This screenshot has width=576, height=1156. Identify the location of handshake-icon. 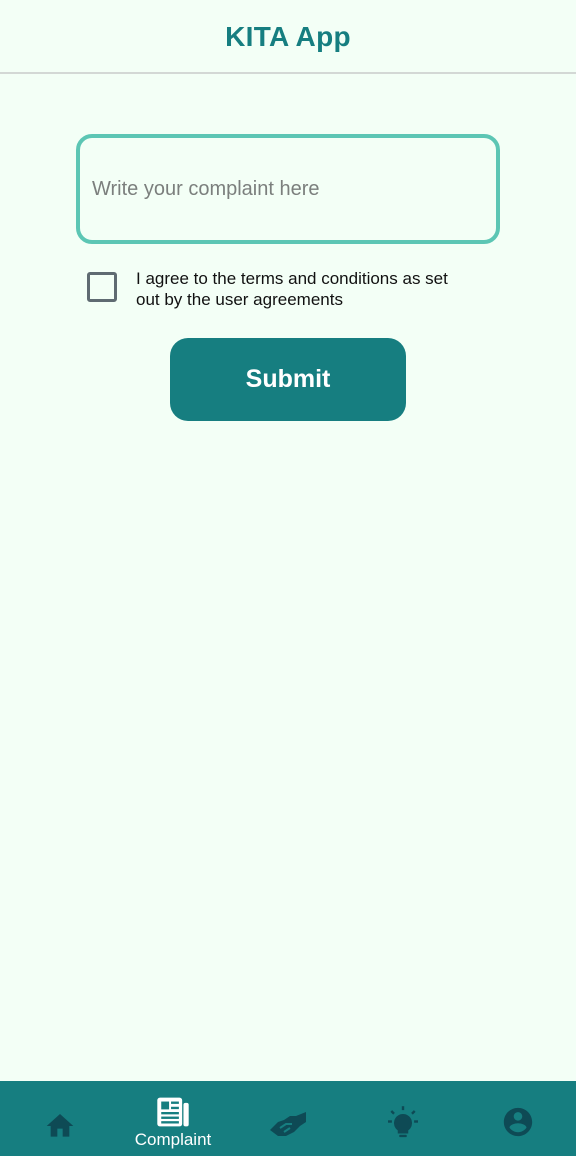
(288, 1123).